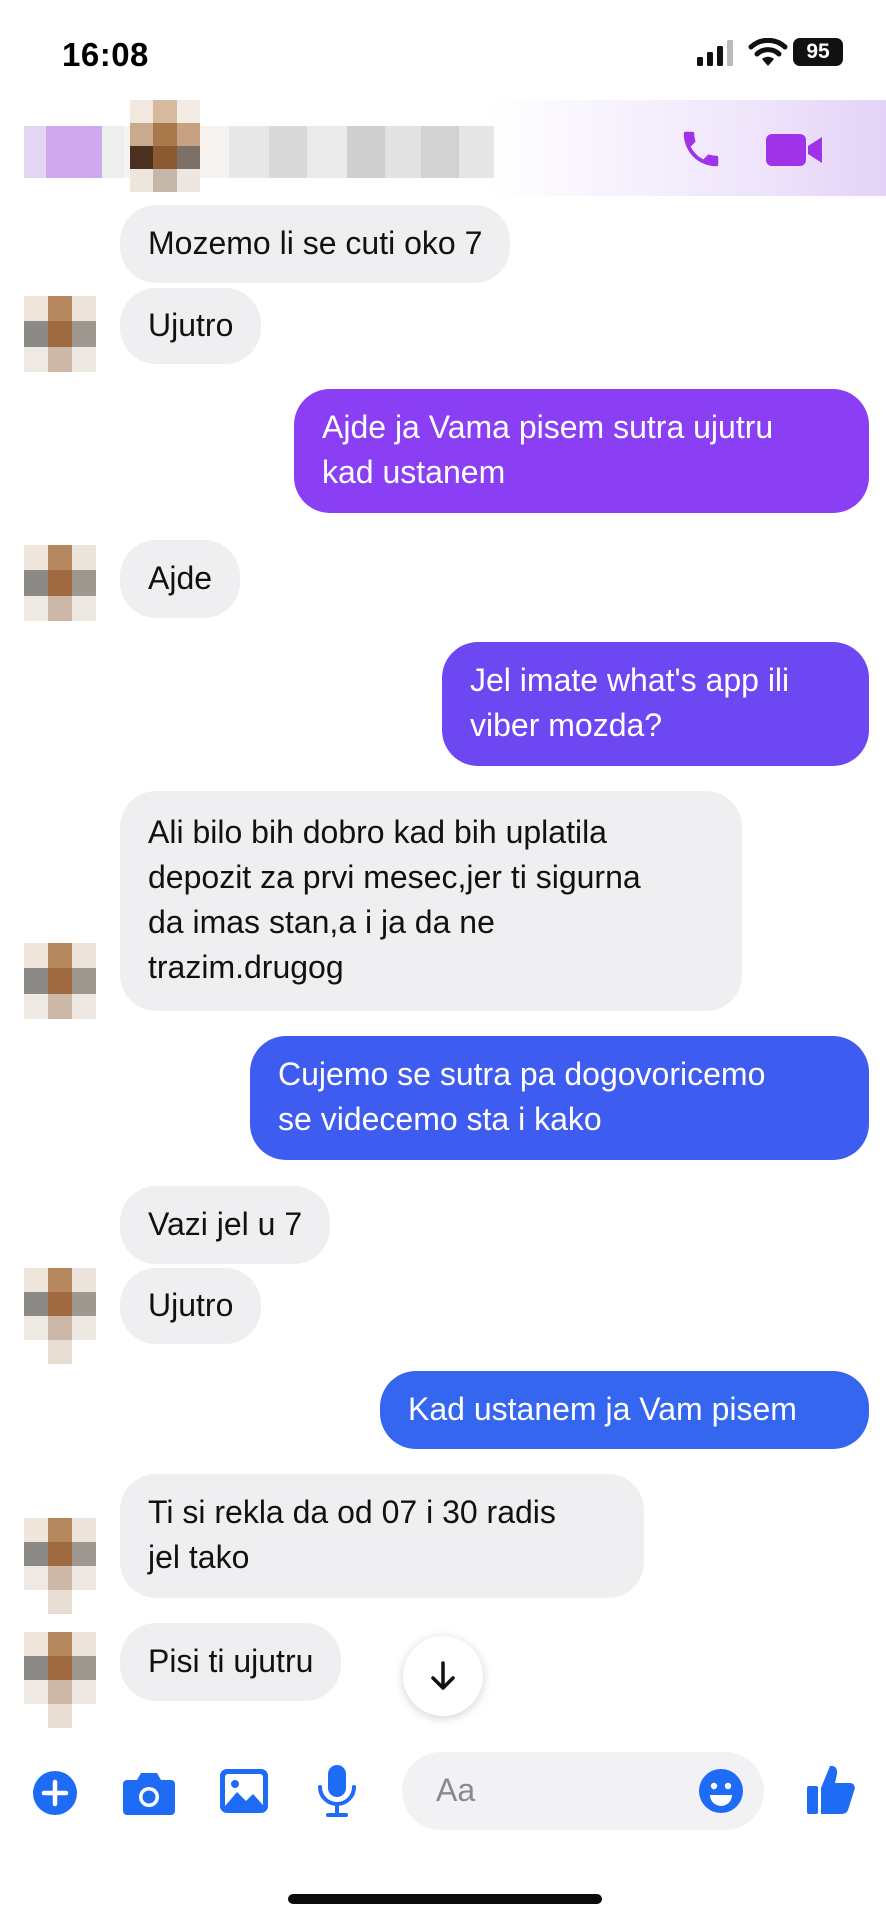 The width and height of the screenshot is (886, 1920). What do you see at coordinates (225, 1225) in the screenshot?
I see `message-bubble-incoming: Vazi jel u 7` at bounding box center [225, 1225].